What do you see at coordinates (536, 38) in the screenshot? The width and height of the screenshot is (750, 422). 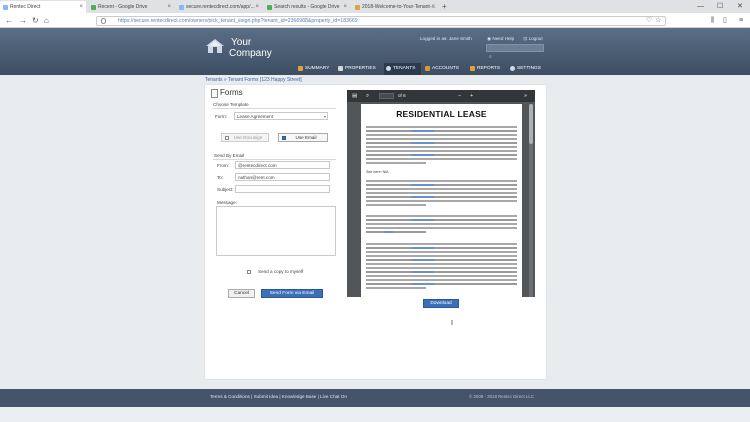 I see `logout-link: Logout` at bounding box center [536, 38].